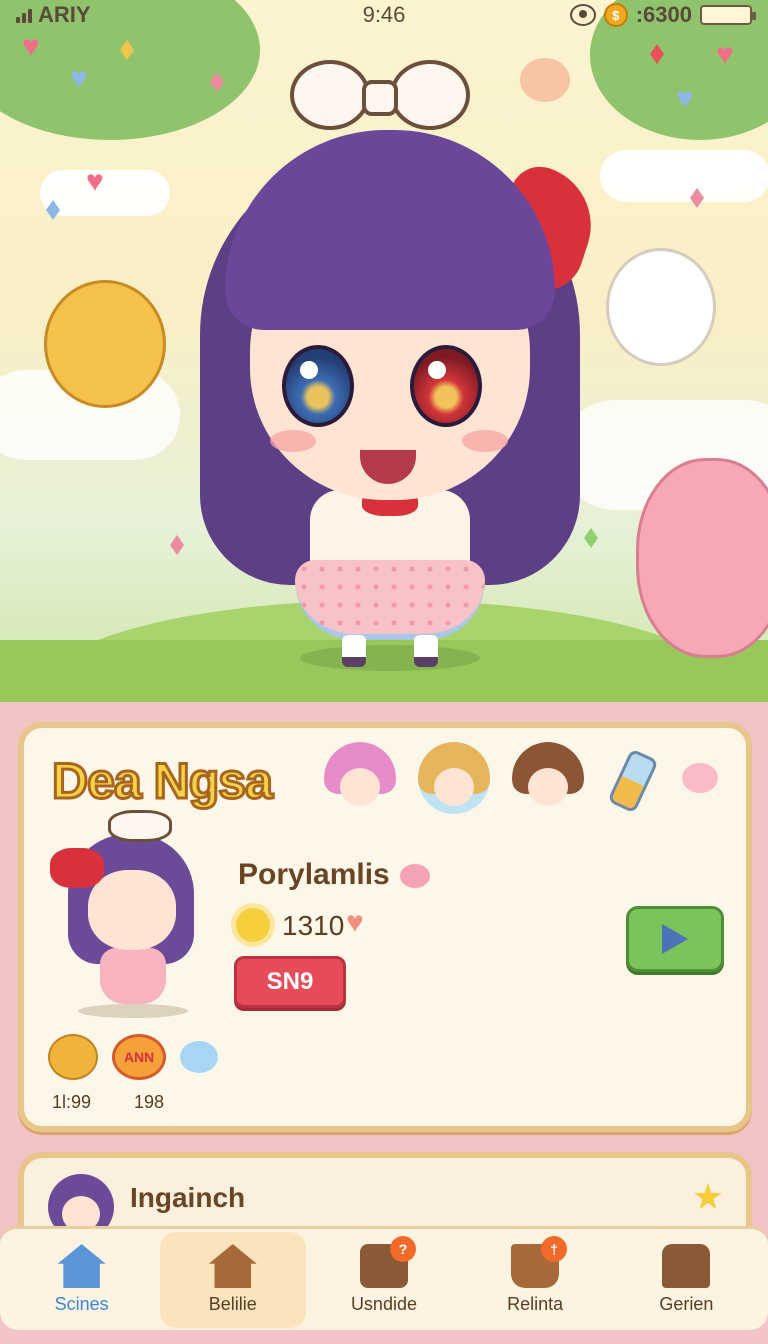  What do you see at coordinates (415, 876) in the screenshot?
I see `pink-cloud-icon` at bounding box center [415, 876].